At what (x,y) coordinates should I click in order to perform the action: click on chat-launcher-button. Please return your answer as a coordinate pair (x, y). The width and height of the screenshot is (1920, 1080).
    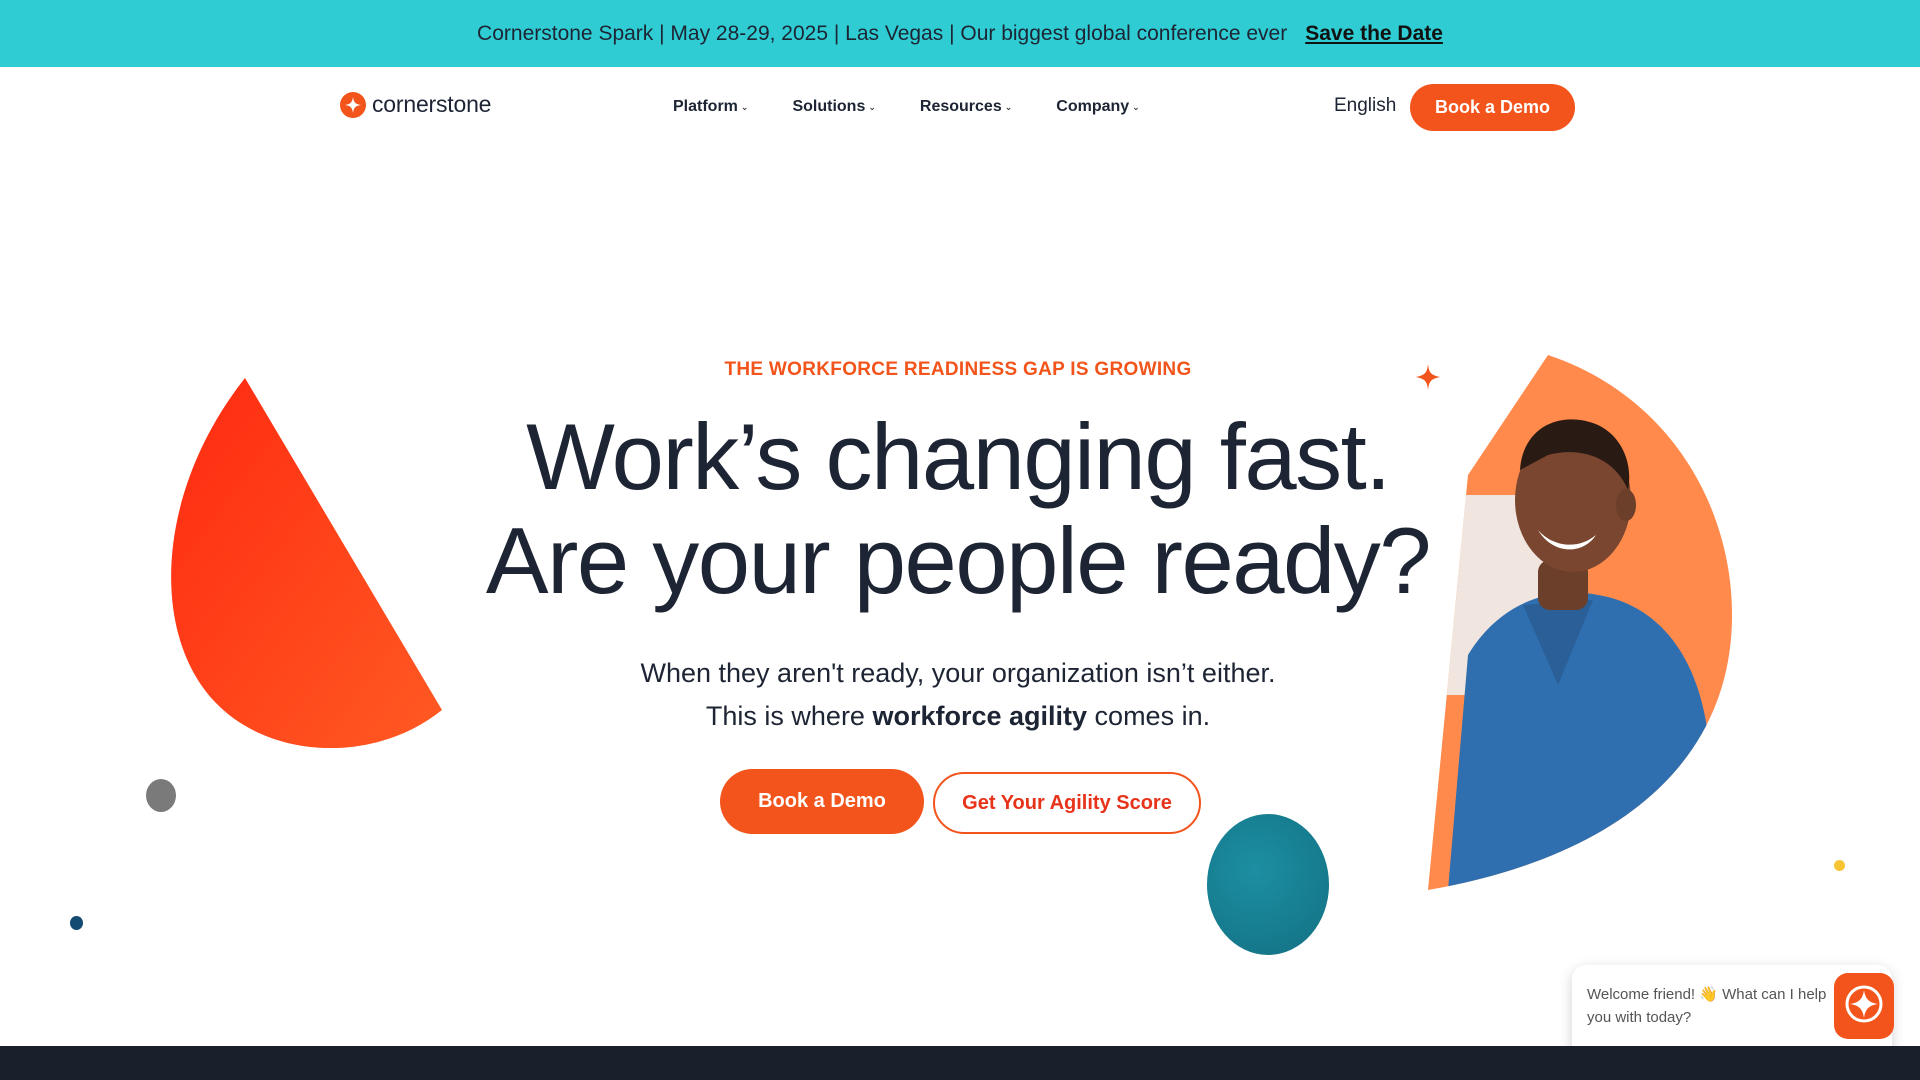
    Looking at the image, I should click on (1864, 1006).